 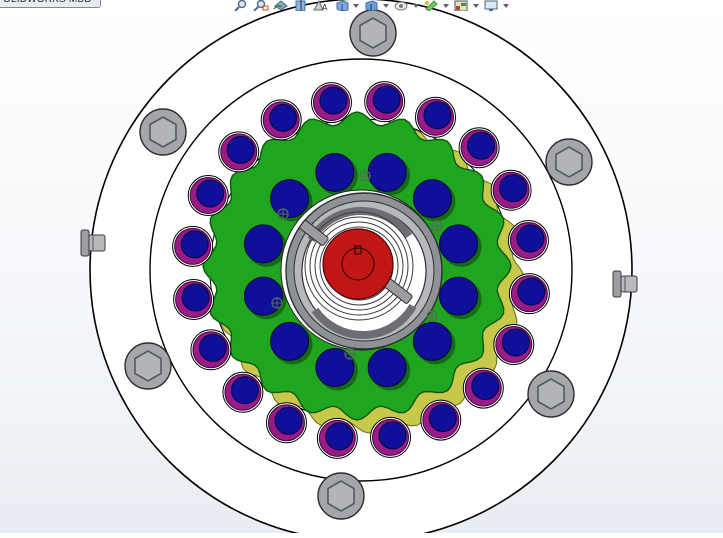 I want to click on previous-view-icon, so click(x=281, y=5).